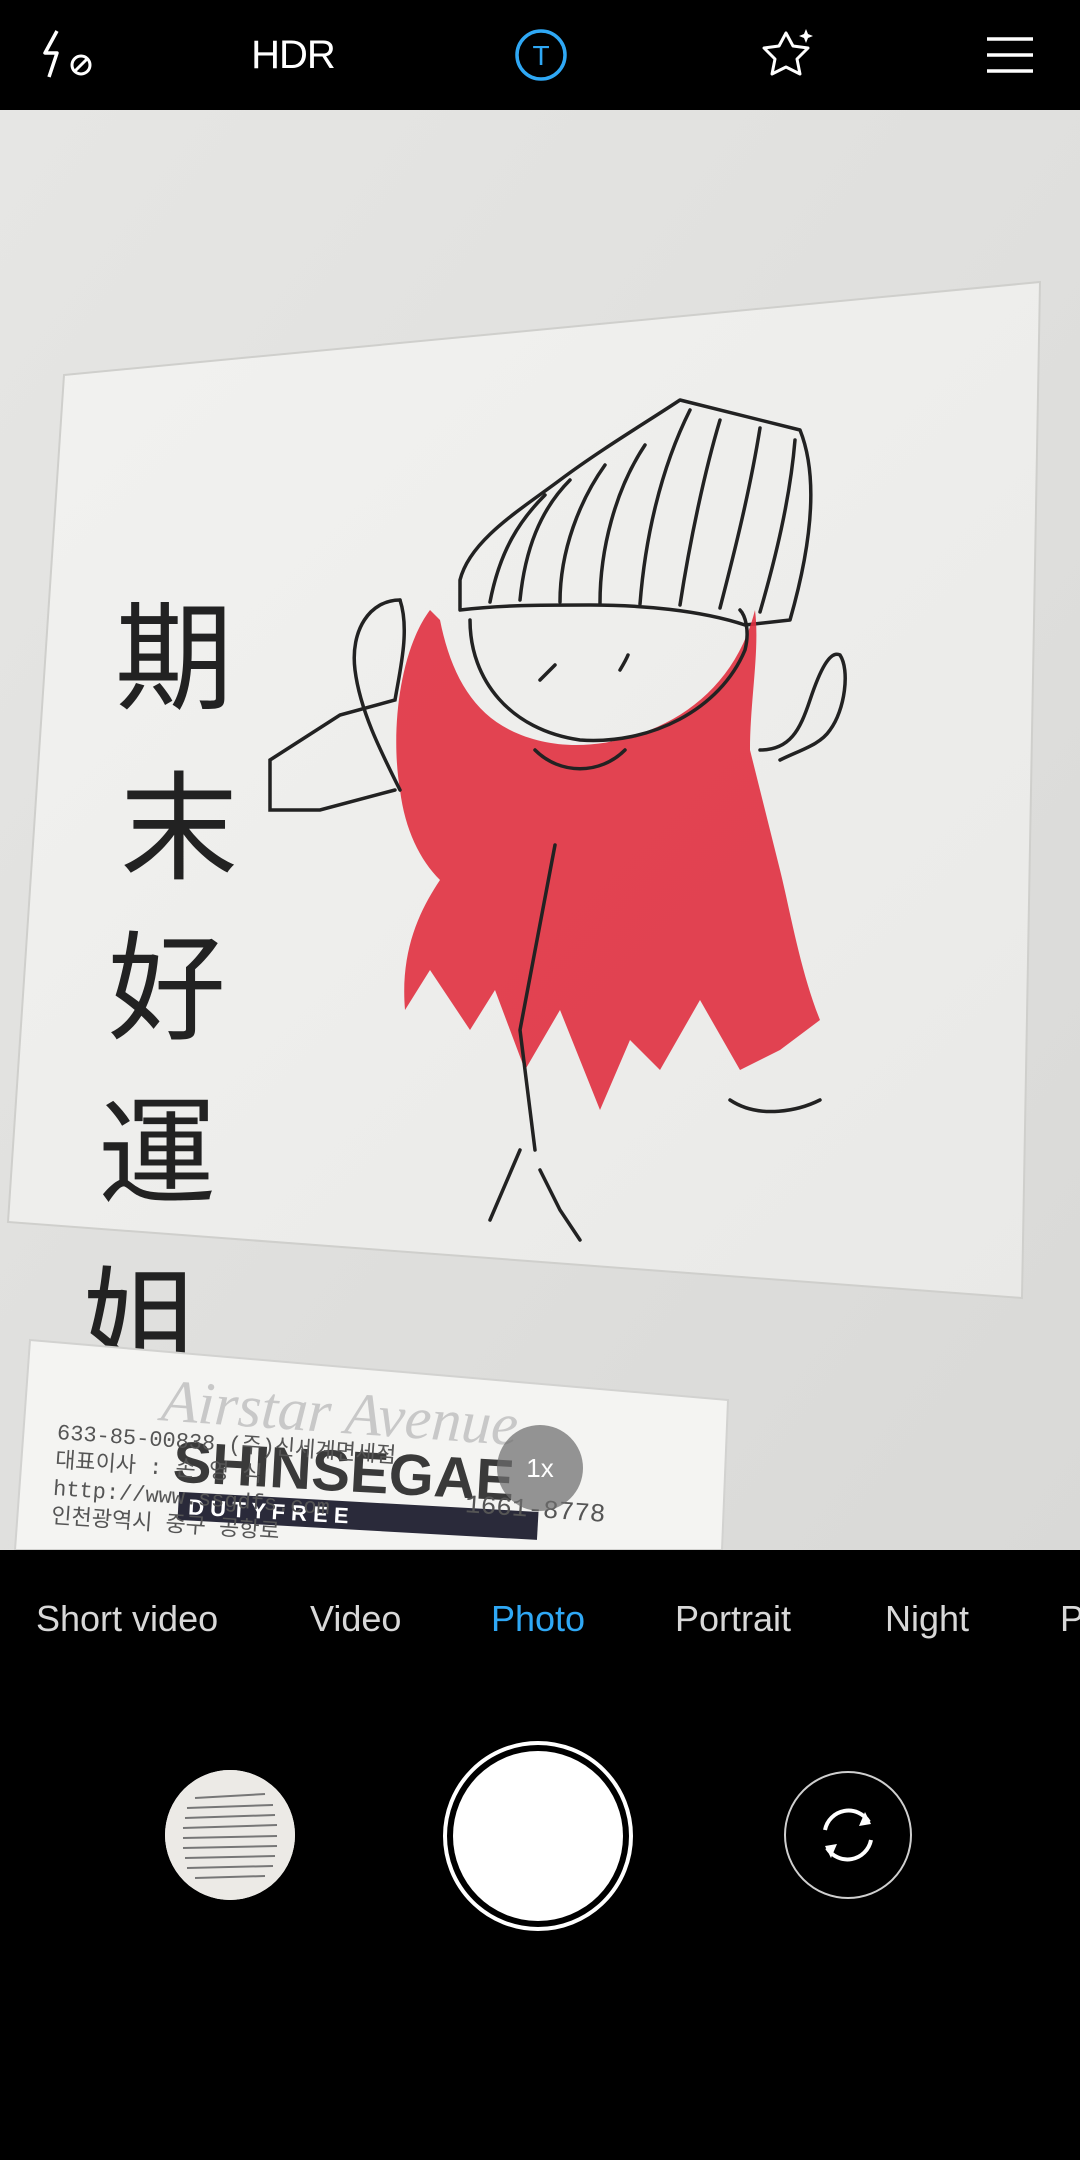 This screenshot has height=2160, width=1080. Describe the element at coordinates (927, 1619) in the screenshot. I see `mode-night: Night` at that location.